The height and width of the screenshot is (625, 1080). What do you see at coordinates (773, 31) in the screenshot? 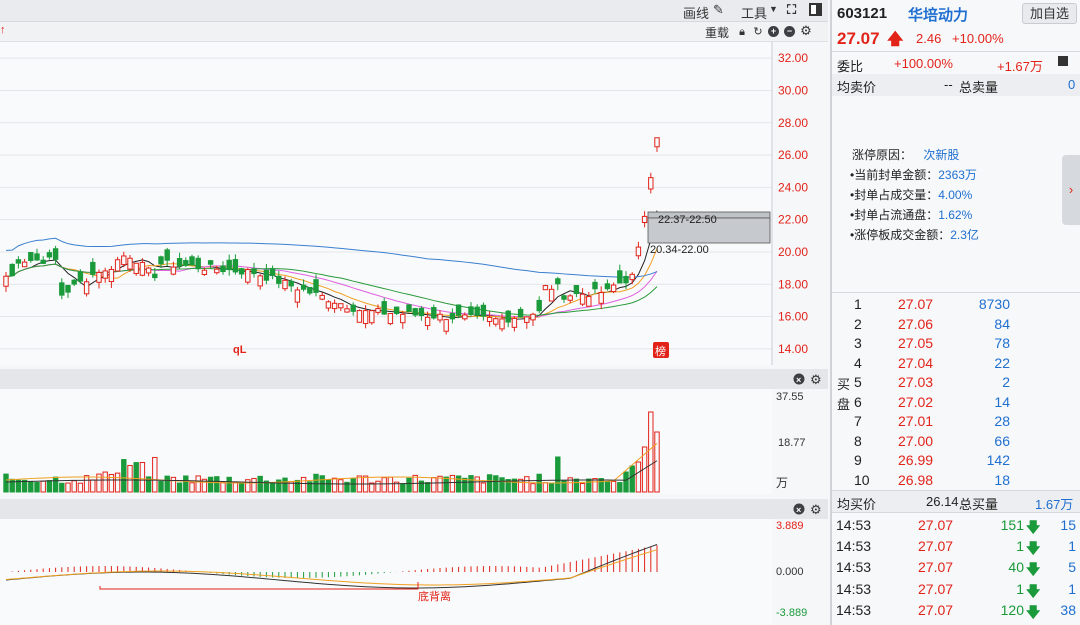
I see `zoom-in-icon: +` at bounding box center [773, 31].